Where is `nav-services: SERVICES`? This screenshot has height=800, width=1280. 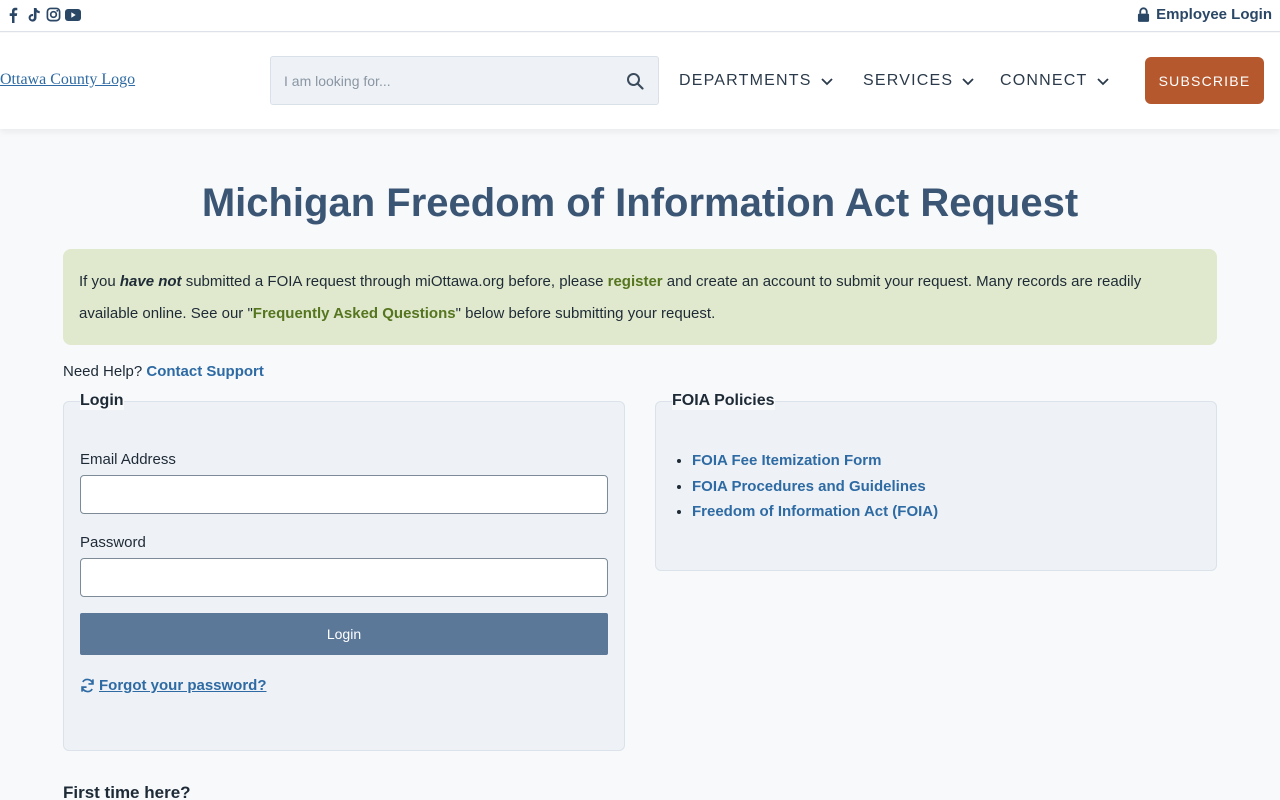
nav-services: SERVICES is located at coordinates (919, 81).